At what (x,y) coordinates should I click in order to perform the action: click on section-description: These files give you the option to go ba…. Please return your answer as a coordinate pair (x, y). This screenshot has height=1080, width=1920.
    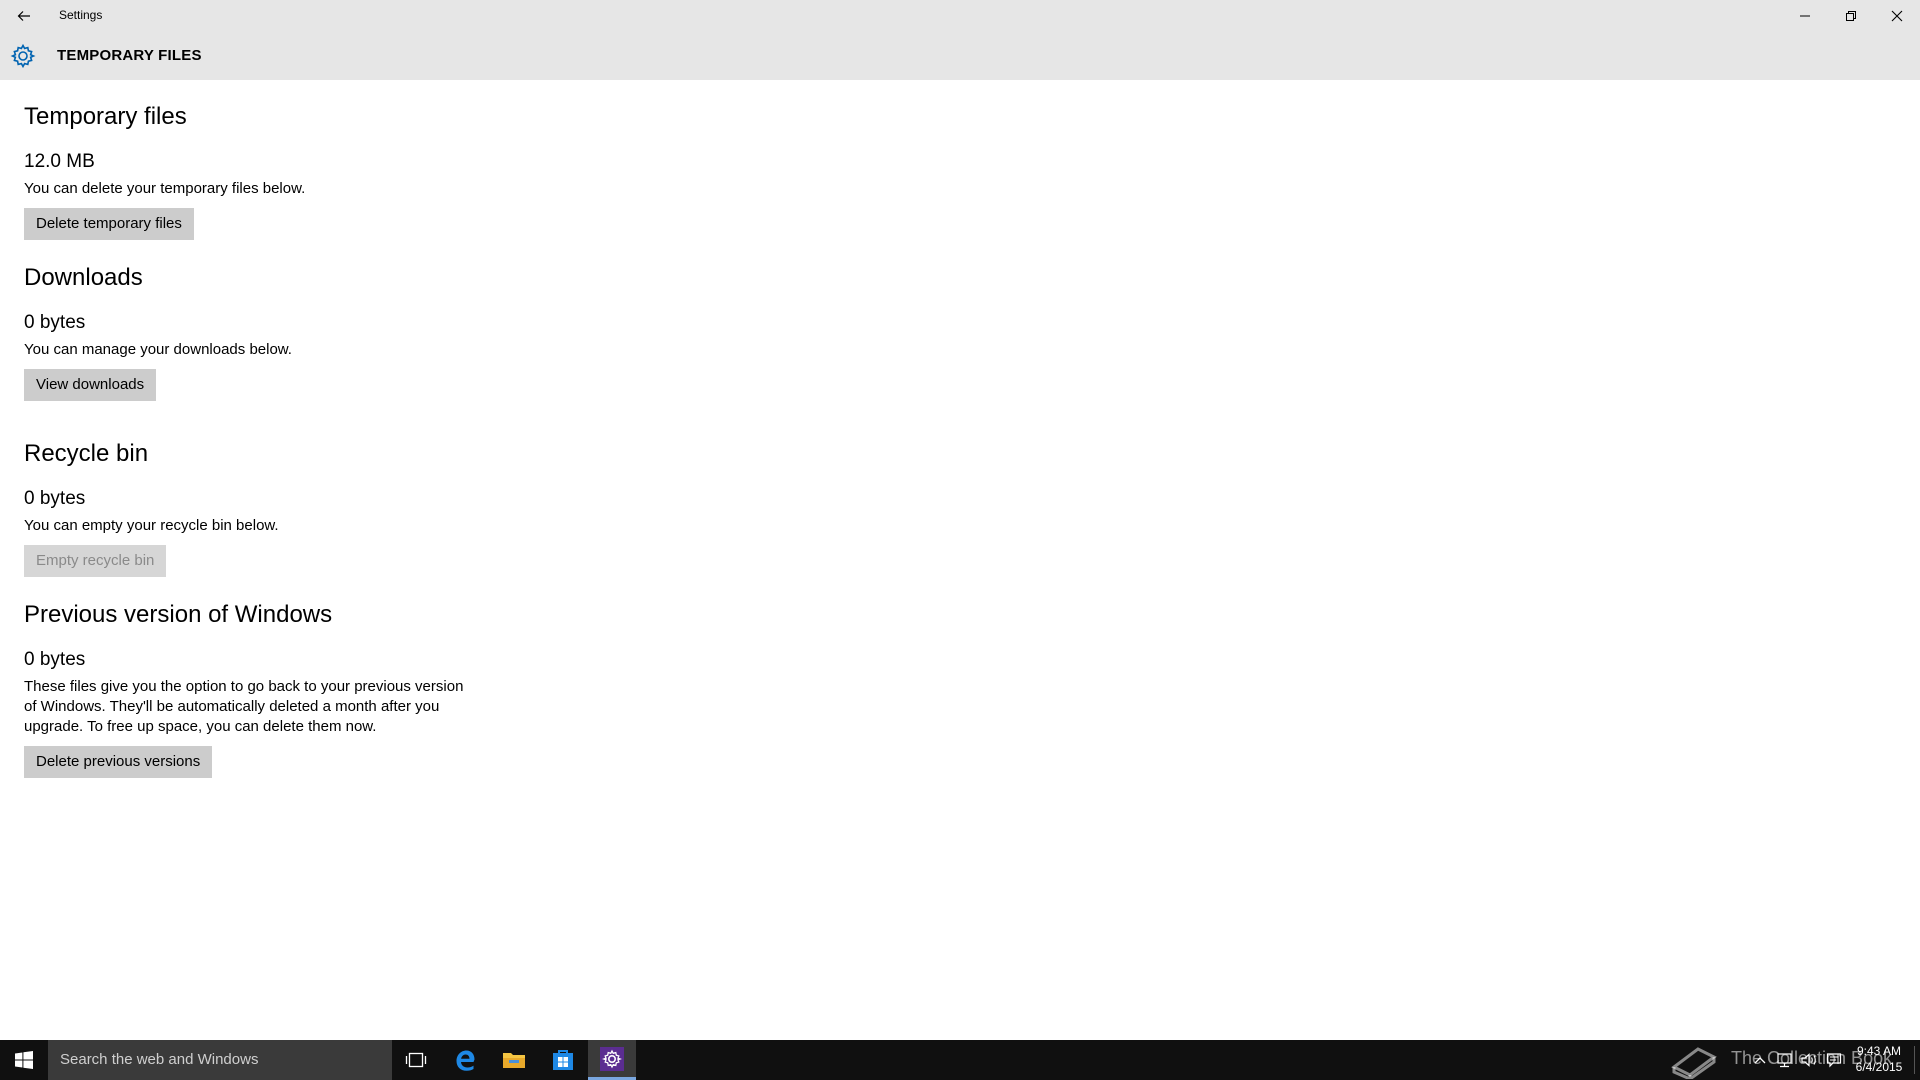
    Looking at the image, I should click on (244, 706).